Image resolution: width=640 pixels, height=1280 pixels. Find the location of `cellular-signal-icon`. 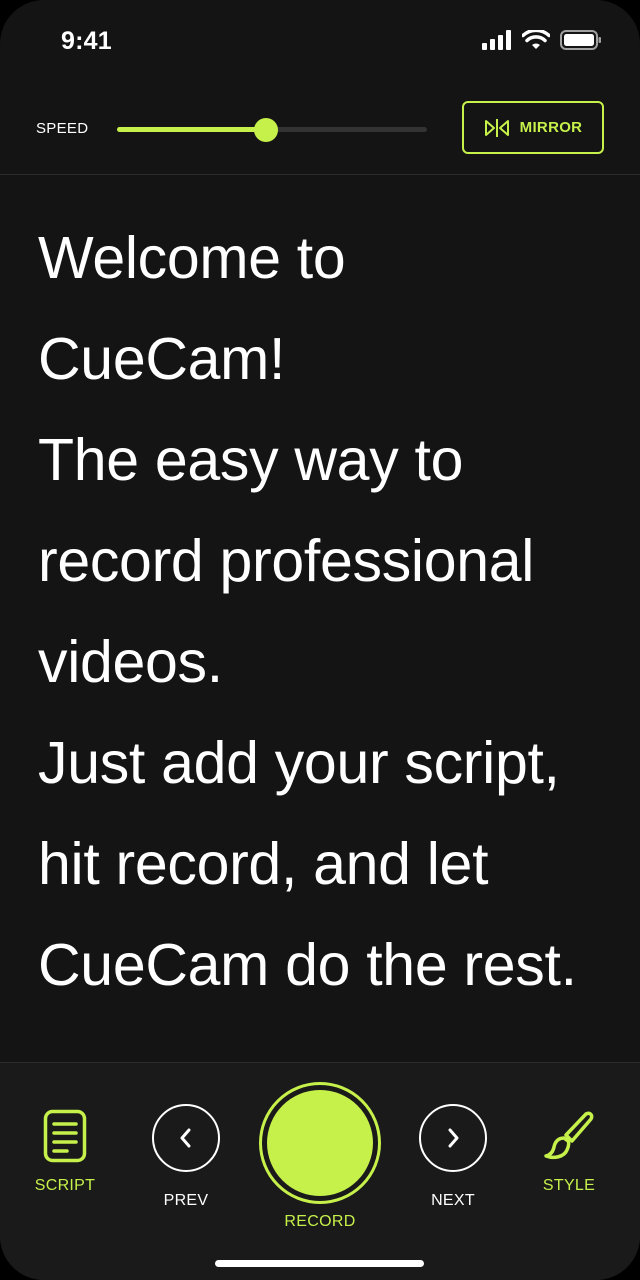

cellular-signal-icon is located at coordinates (496, 40).